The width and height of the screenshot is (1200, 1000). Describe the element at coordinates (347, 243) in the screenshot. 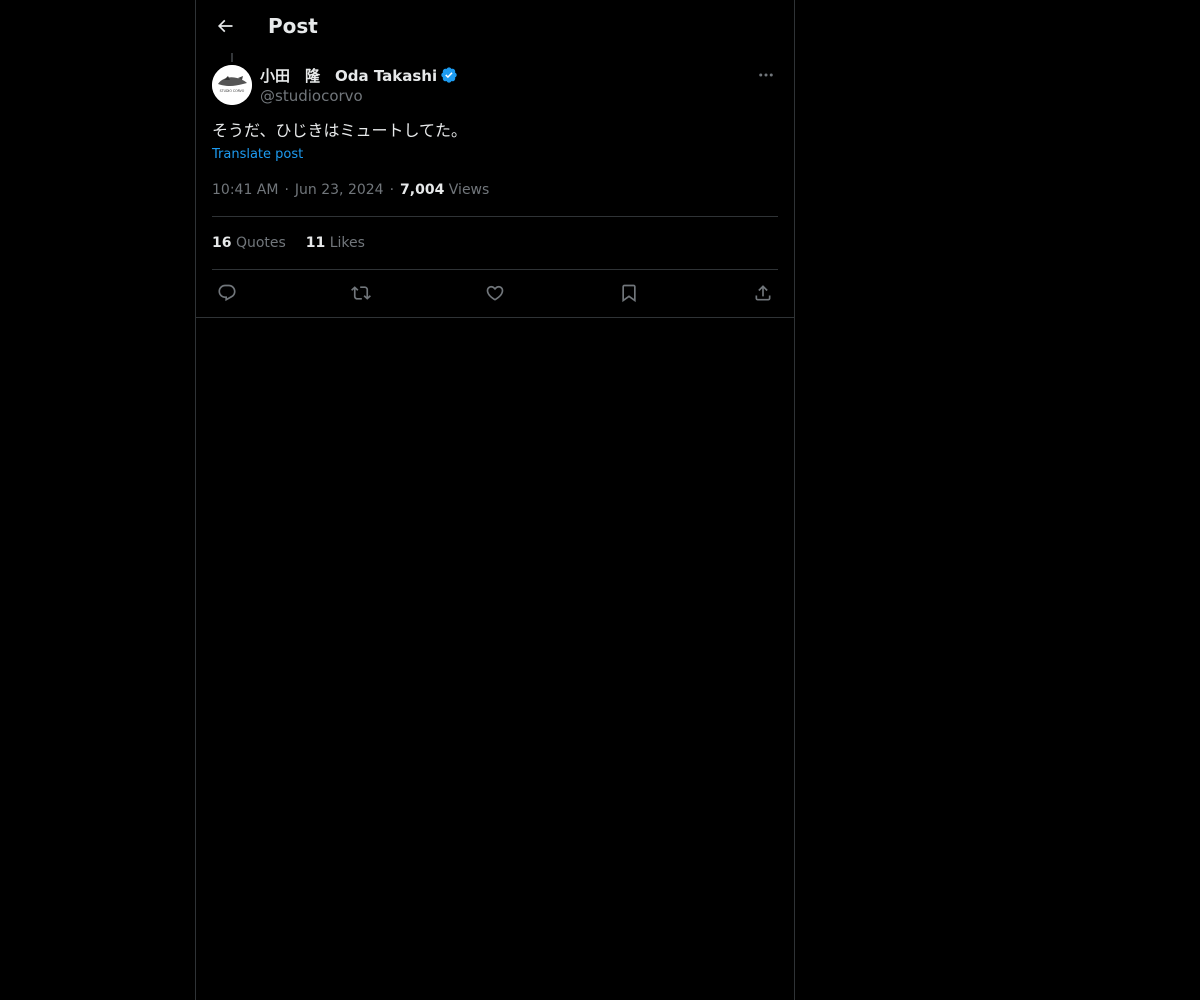

I see `likes-label: Likes` at that location.